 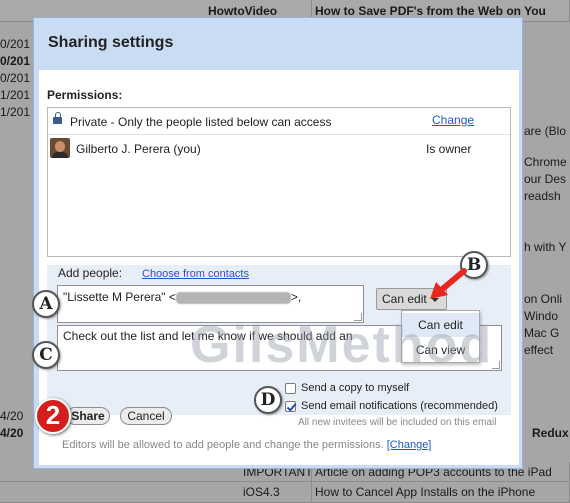 I want to click on callout-d: D, so click(x=268, y=400).